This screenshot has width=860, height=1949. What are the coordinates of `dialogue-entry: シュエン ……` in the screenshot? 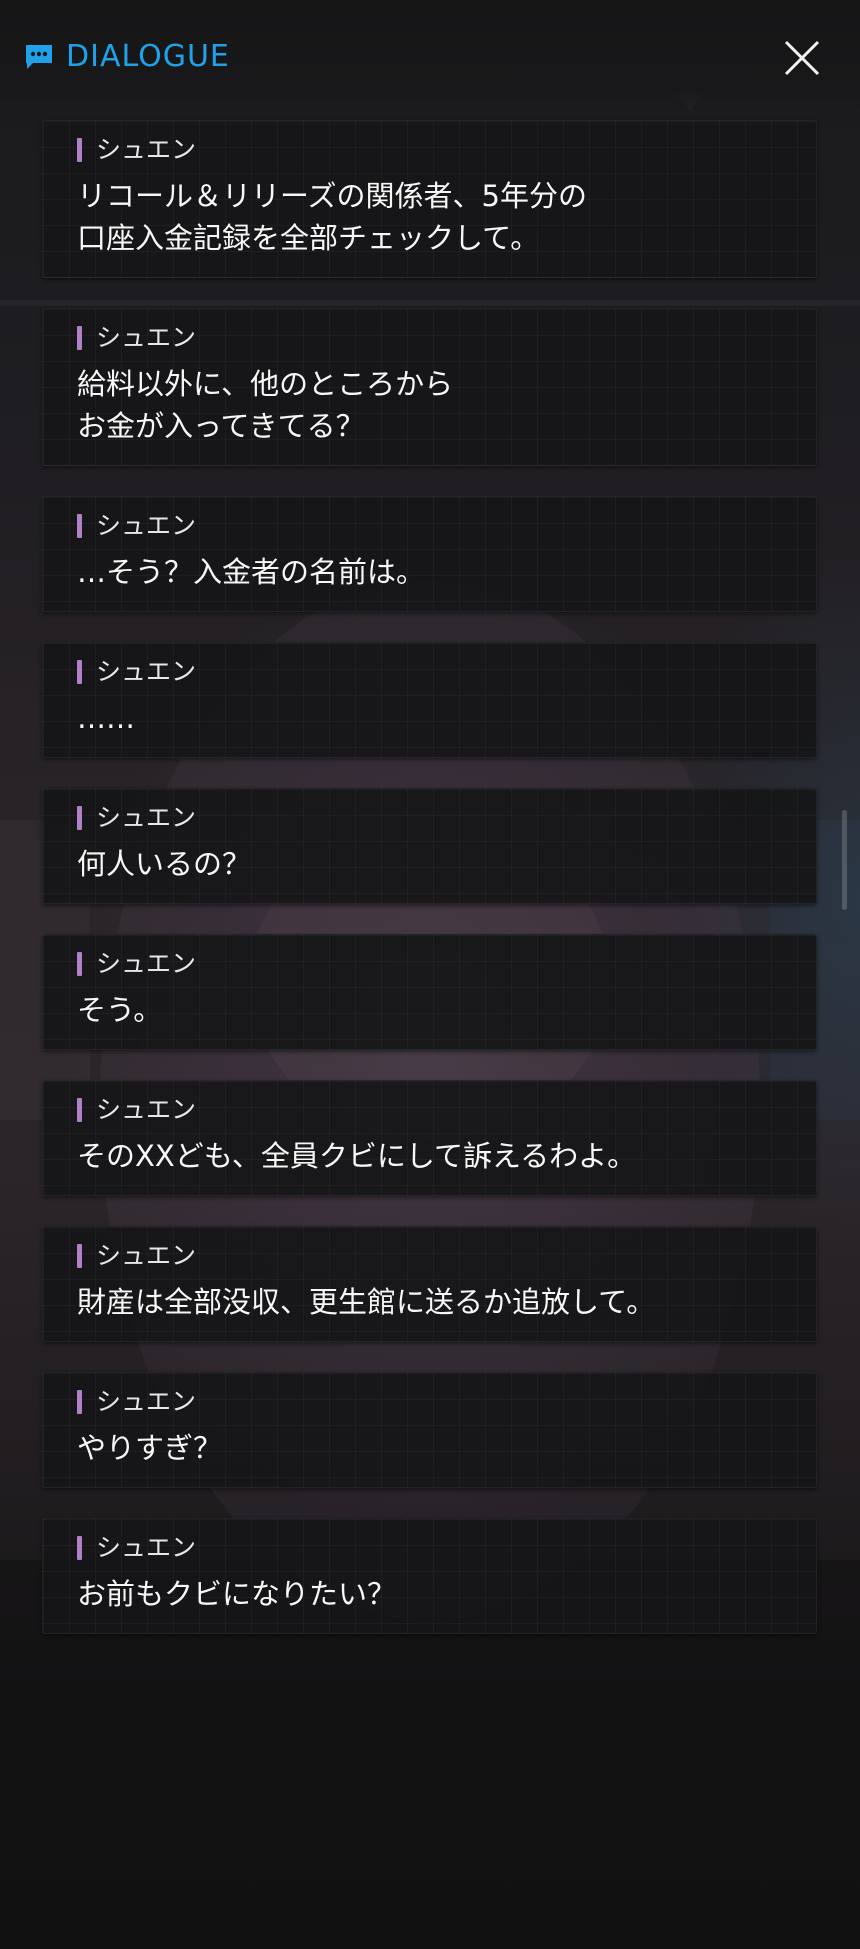 It's located at (429, 700).